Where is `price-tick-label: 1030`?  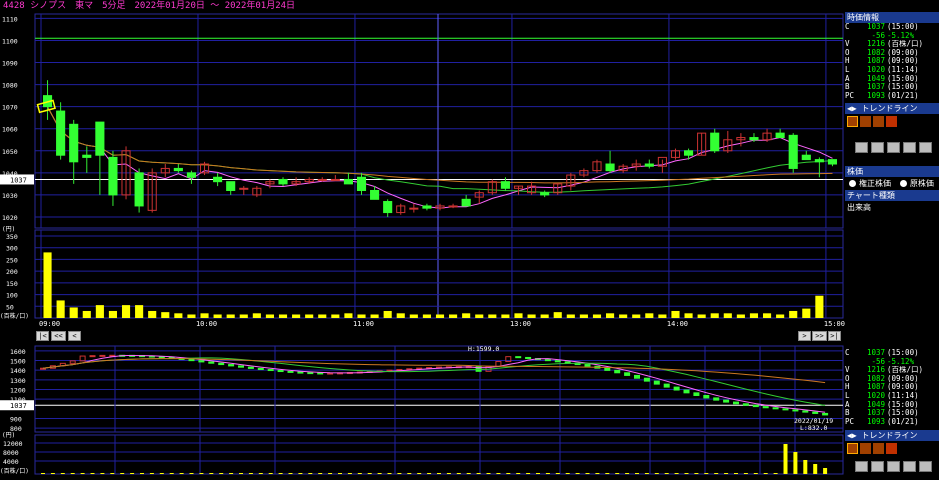 price-tick-label: 1030 is located at coordinates (10, 196).